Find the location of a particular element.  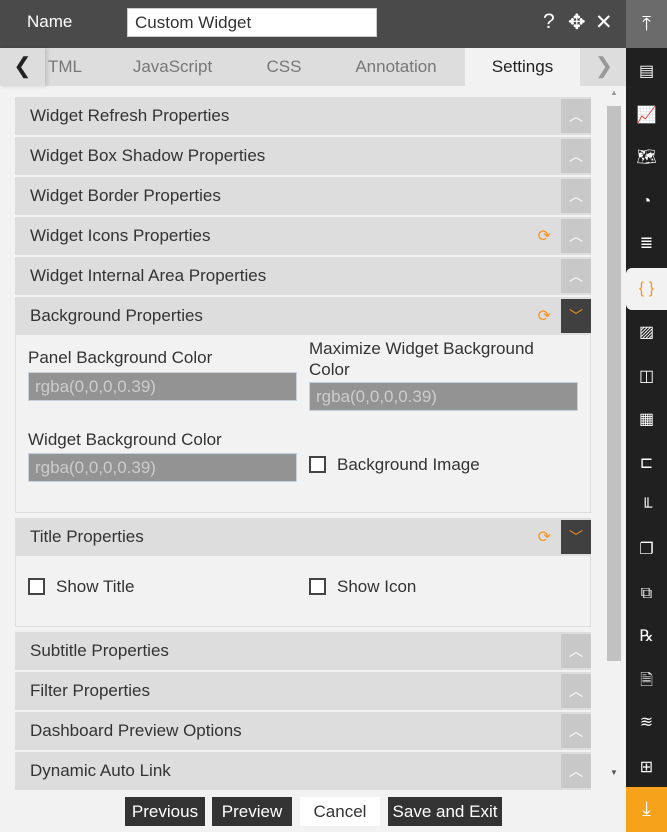

tree-icon: ⊏ is located at coordinates (646, 464).